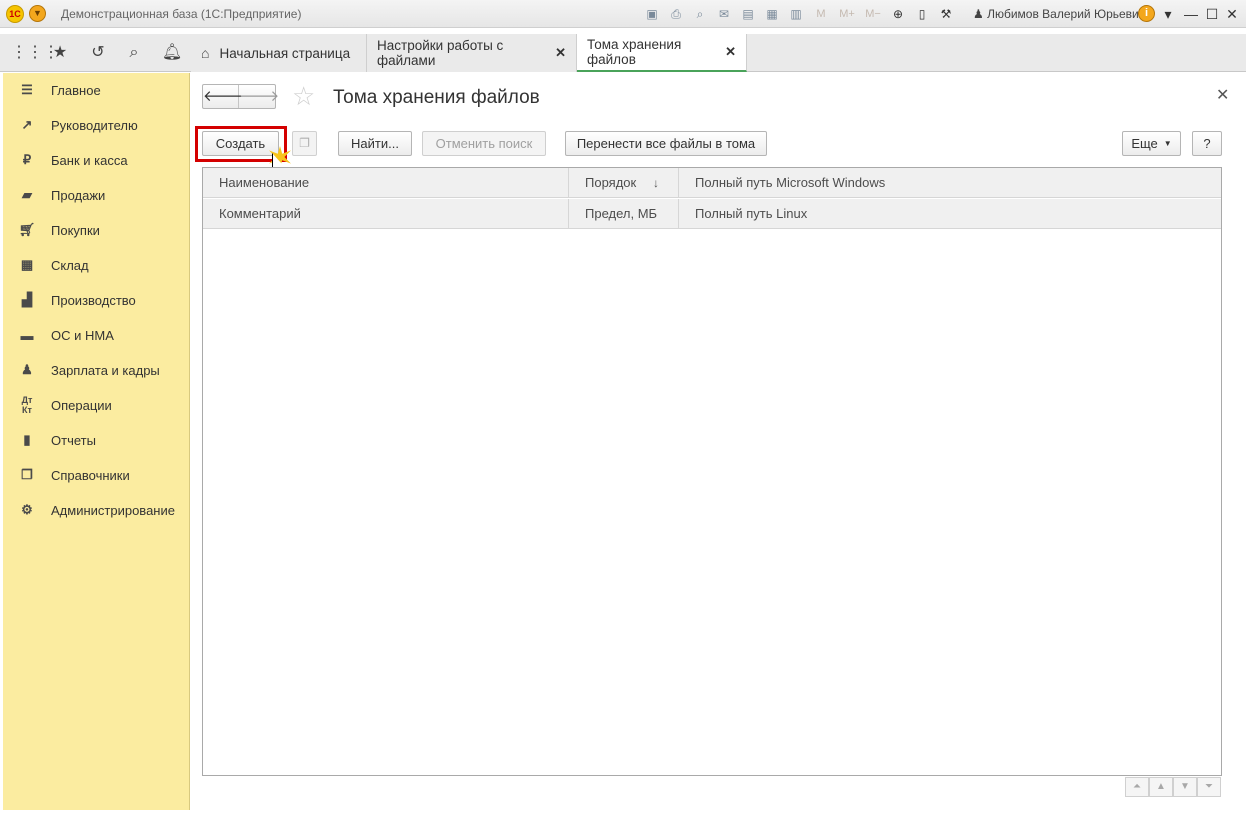 The width and height of the screenshot is (1246, 814). I want to click on more-label: Еще, so click(1144, 143).